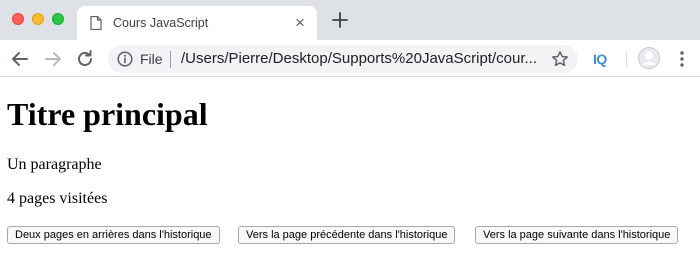  What do you see at coordinates (54, 164) in the screenshot?
I see `paragraph: Un paragraphe` at bounding box center [54, 164].